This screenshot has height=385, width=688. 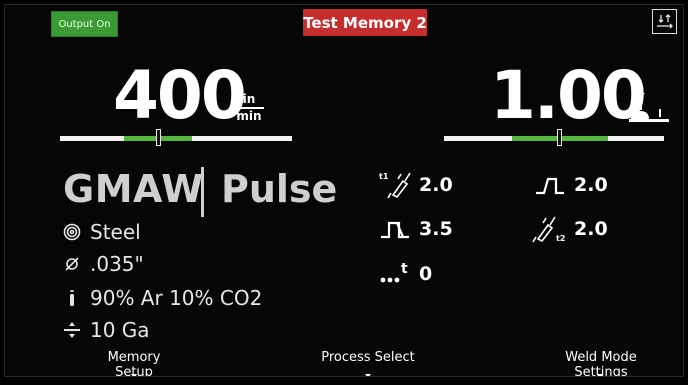 I want to click on svg-text: t, so click(x=404, y=269).